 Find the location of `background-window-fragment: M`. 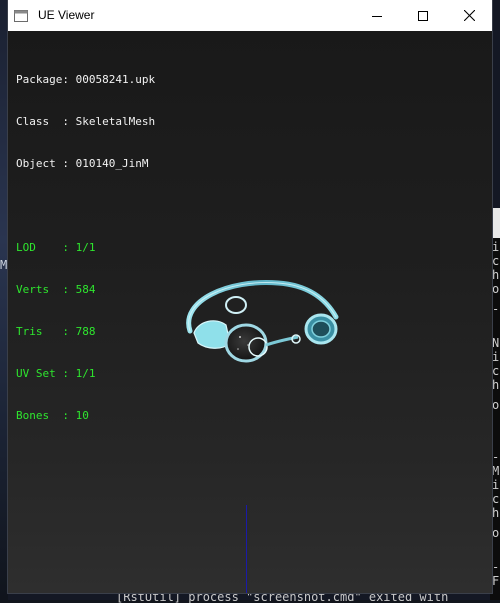

background-window-fragment: M is located at coordinates (4, 265).